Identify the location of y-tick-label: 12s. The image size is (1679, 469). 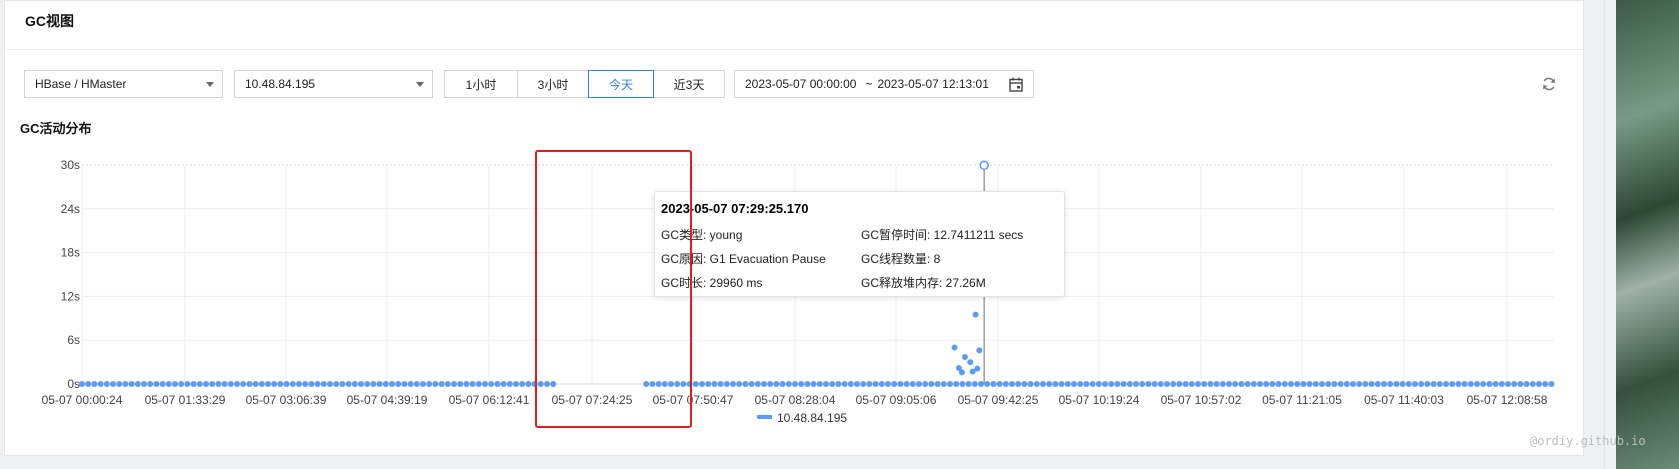
(70, 296).